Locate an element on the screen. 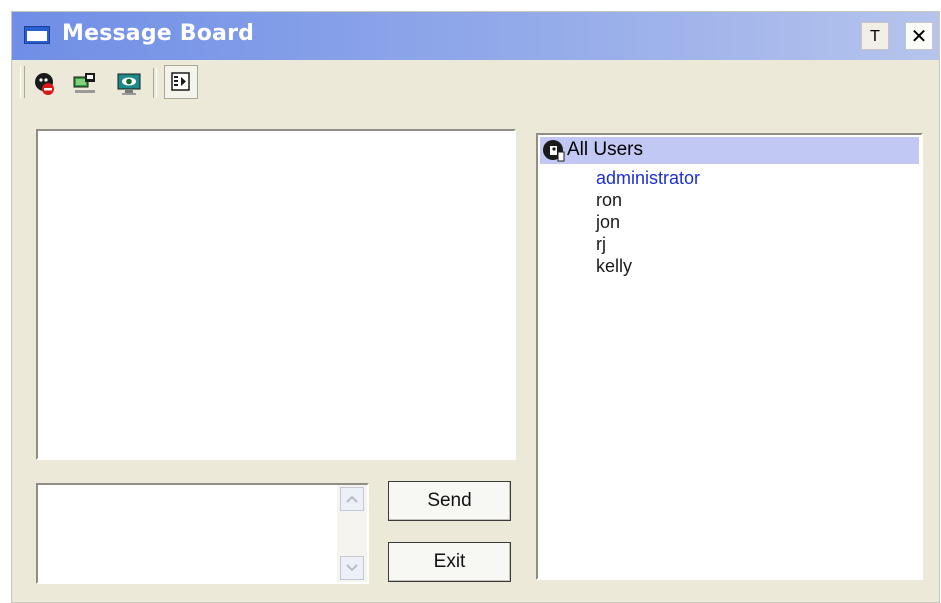 The width and height of the screenshot is (941, 603). broadcast-icon is located at coordinates (85, 84).